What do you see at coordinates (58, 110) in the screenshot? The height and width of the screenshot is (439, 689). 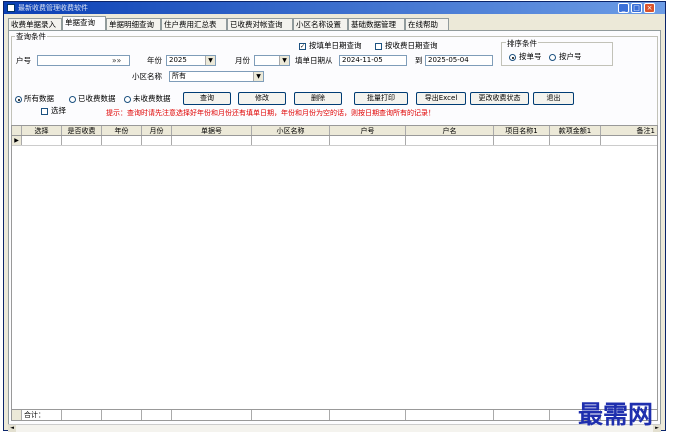 I see `select-label: 选择` at bounding box center [58, 110].